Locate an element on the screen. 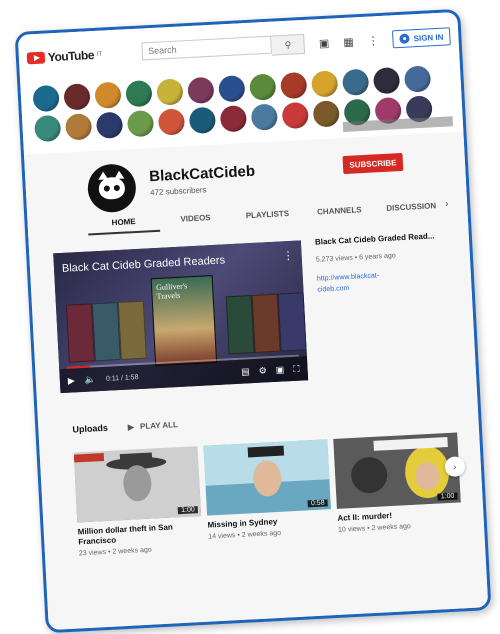 The width and height of the screenshot is (500, 634). search-button: ⚲ is located at coordinates (288, 44).